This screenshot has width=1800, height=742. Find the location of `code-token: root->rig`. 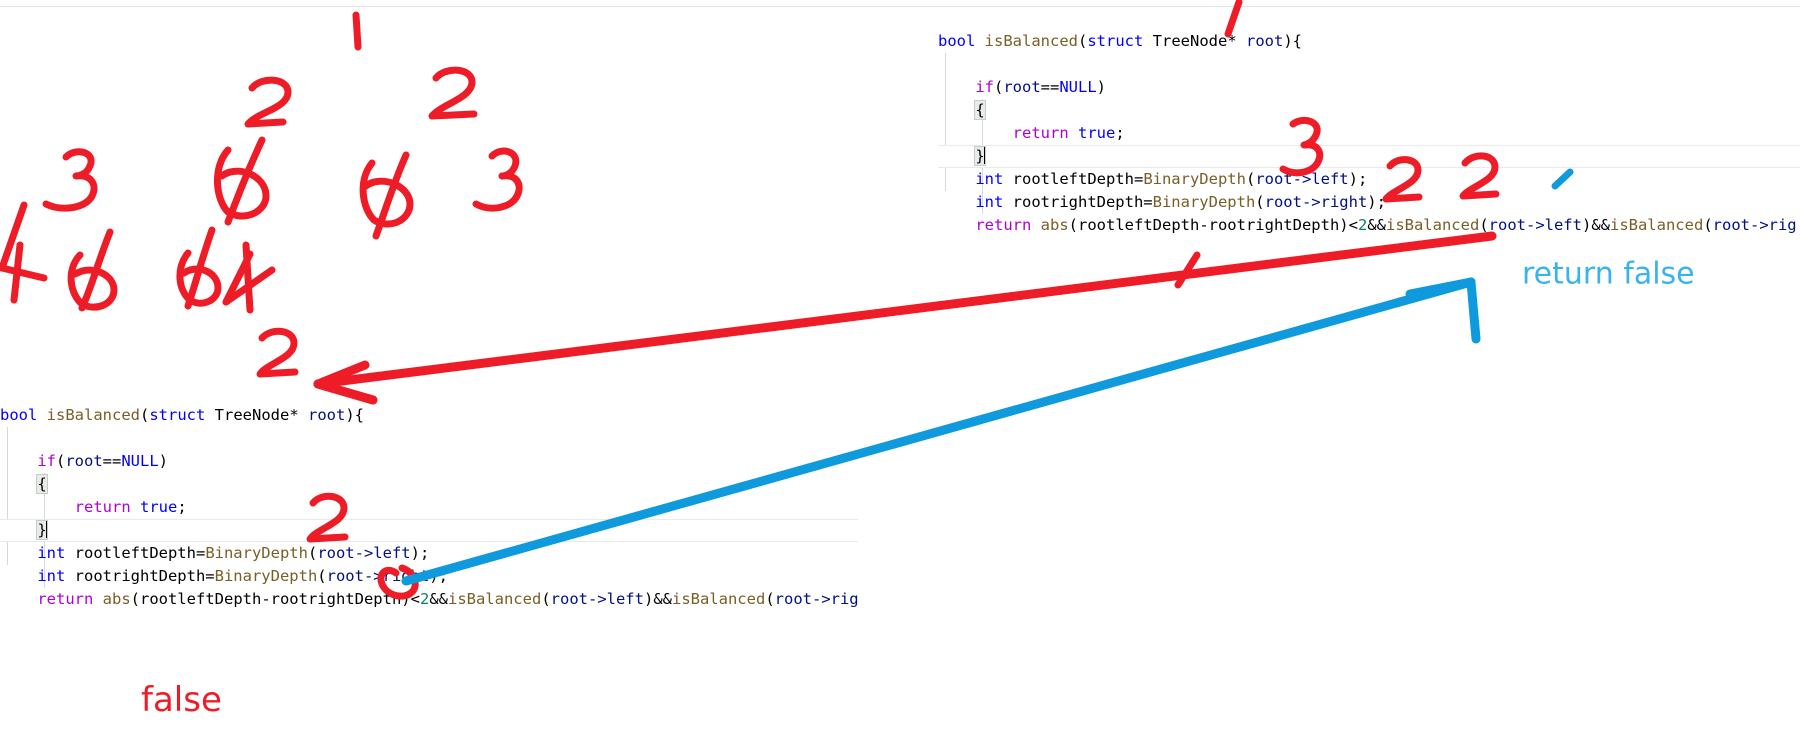

code-token: root->rig is located at coordinates (1754, 225).